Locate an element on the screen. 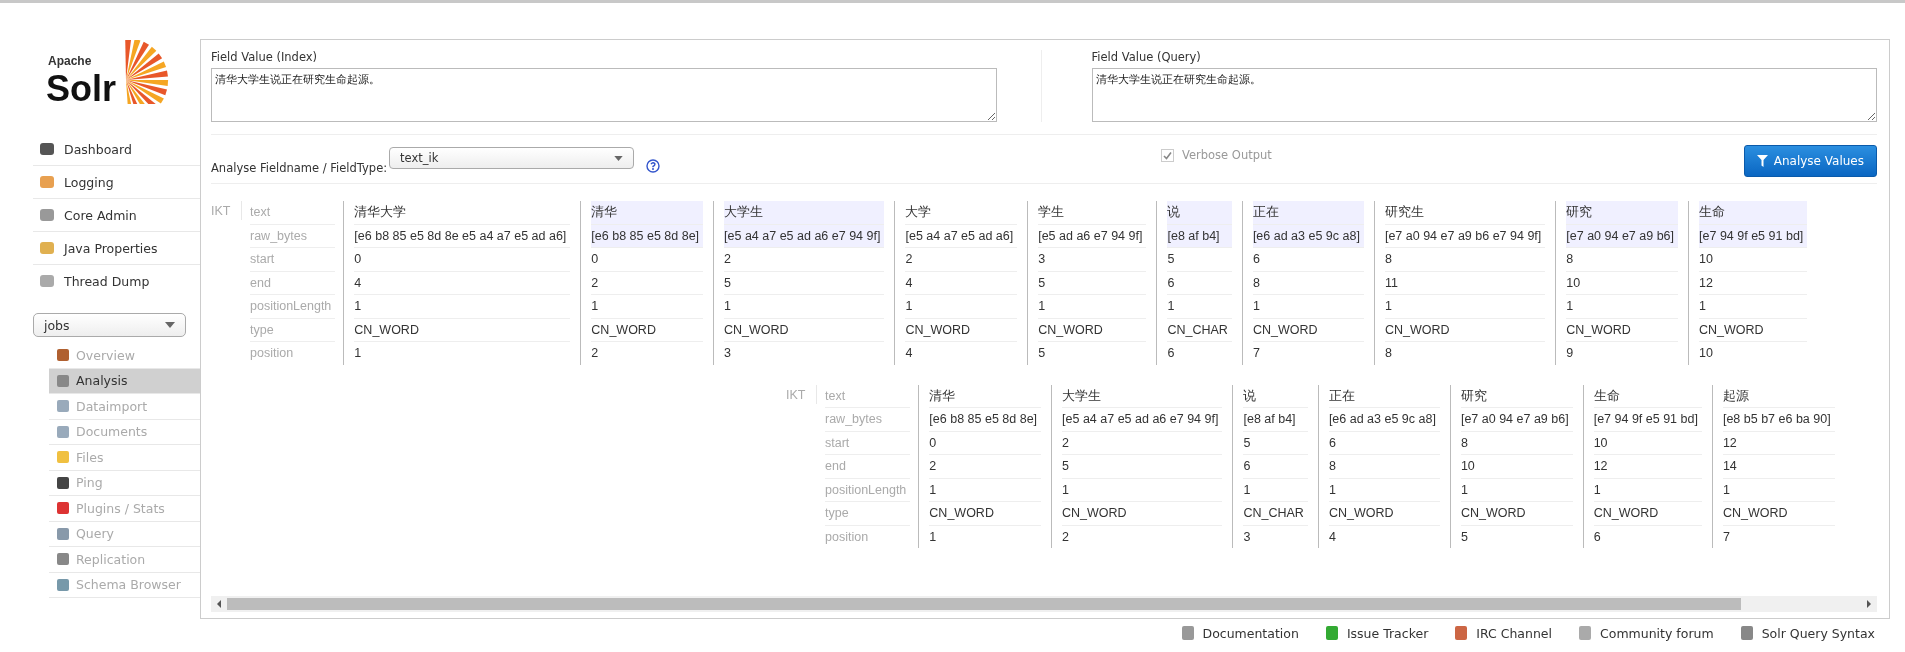 The width and height of the screenshot is (1905, 652). token-cell-text: 7 is located at coordinates (1256, 353).